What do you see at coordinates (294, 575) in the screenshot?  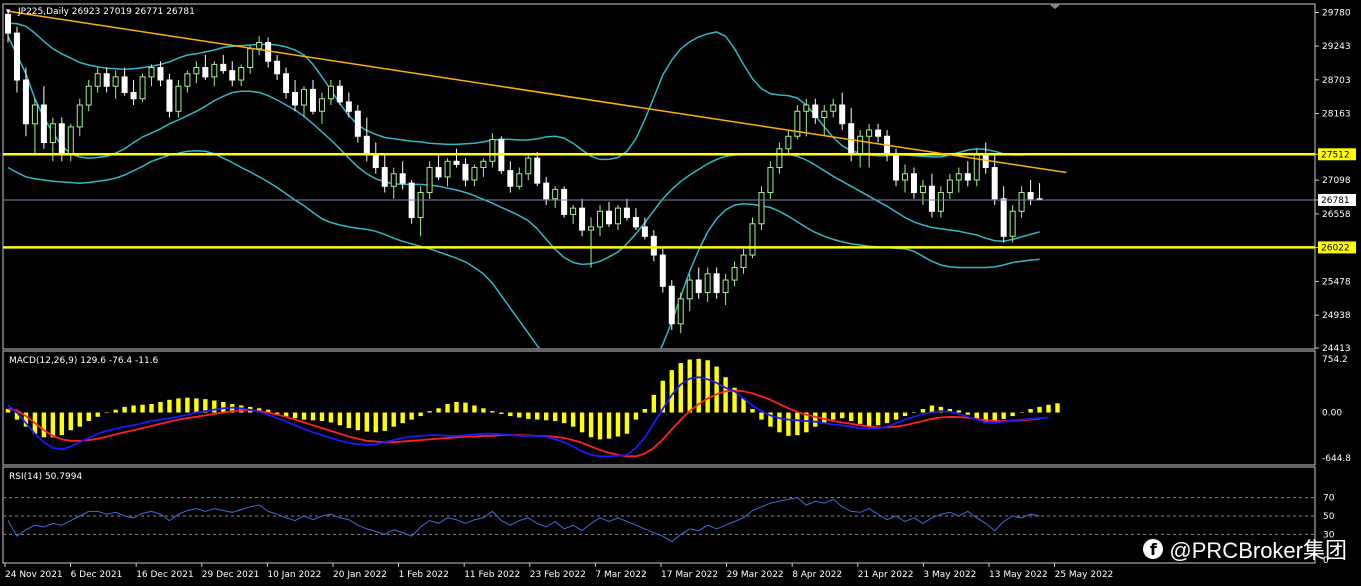 I see `time-tick-label: 10 Jan 2022` at bounding box center [294, 575].